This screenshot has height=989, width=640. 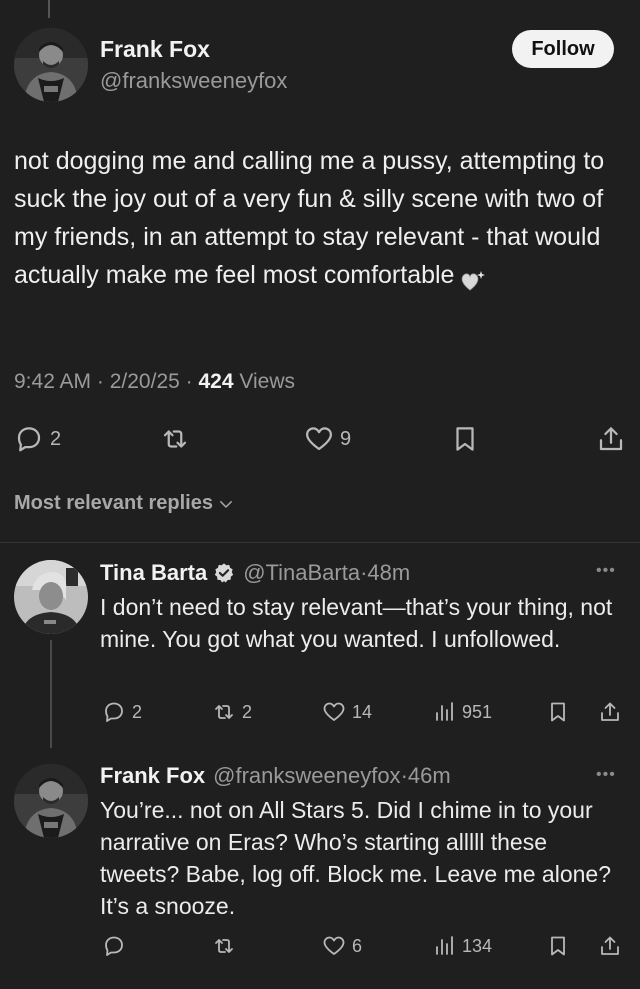 I want to click on author-avatar, so click(x=51, y=65).